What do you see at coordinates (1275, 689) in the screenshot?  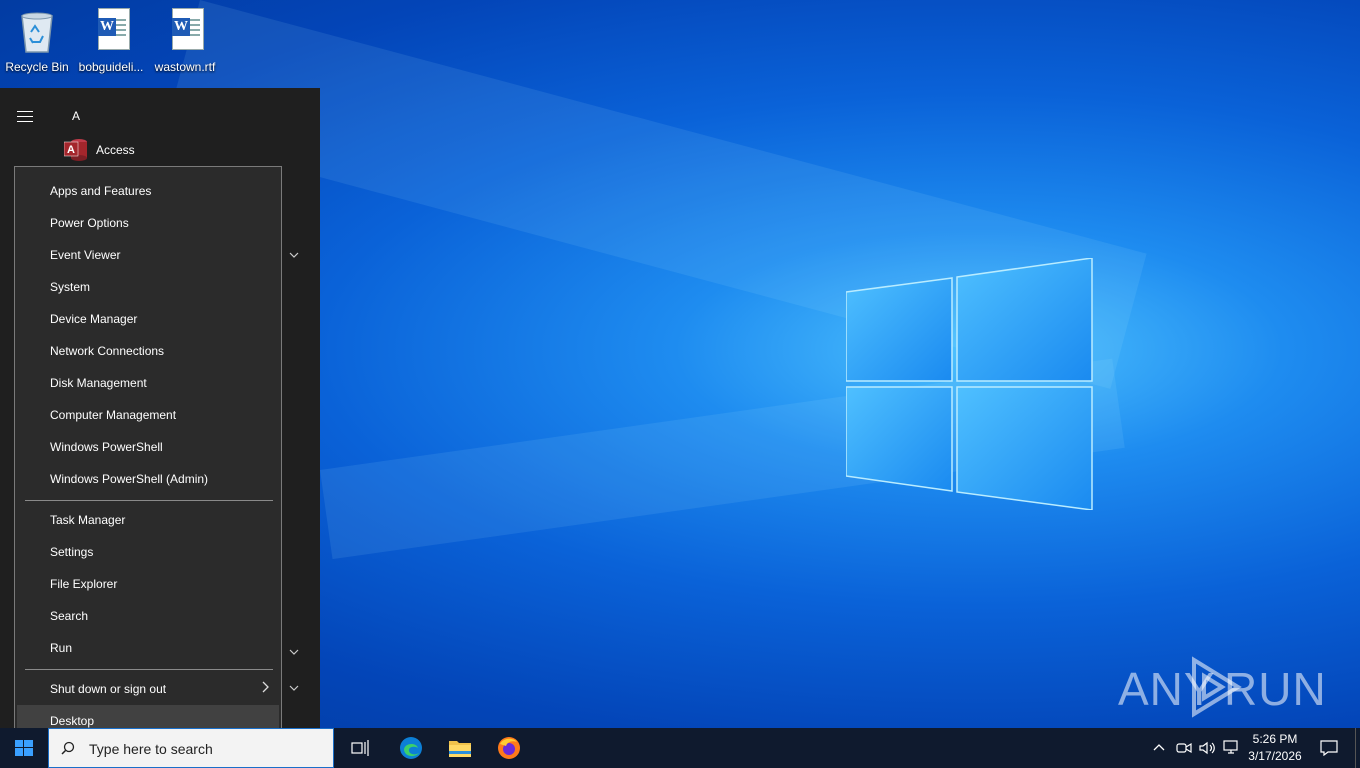 I see `watermark-right-text: RUN` at bounding box center [1275, 689].